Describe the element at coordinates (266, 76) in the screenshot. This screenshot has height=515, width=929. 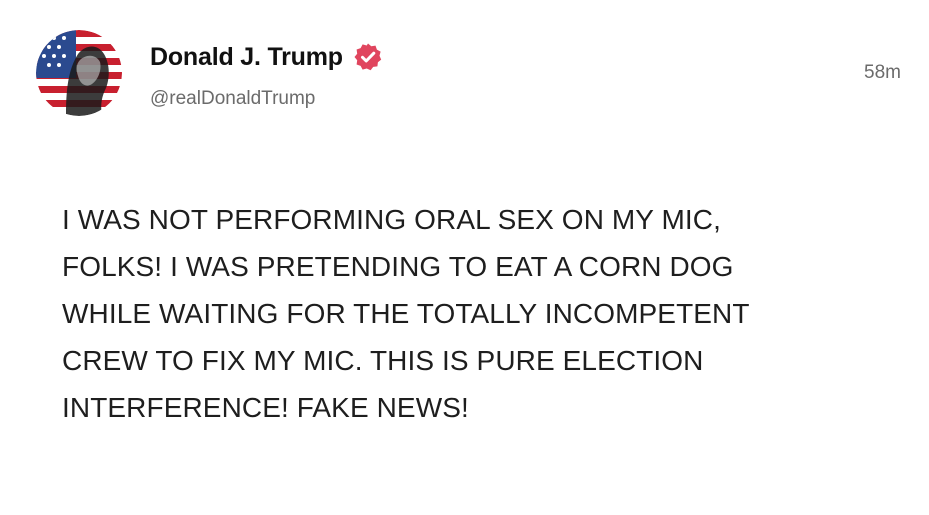
I see `author-block: Donald J. Trump @realDonaldTrump` at that location.